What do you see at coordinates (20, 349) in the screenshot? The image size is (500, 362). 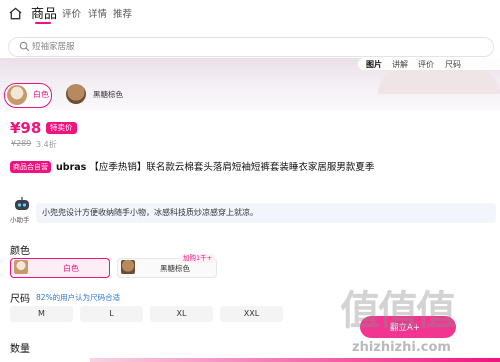 I see `quantity-heading: 数量` at bounding box center [20, 349].